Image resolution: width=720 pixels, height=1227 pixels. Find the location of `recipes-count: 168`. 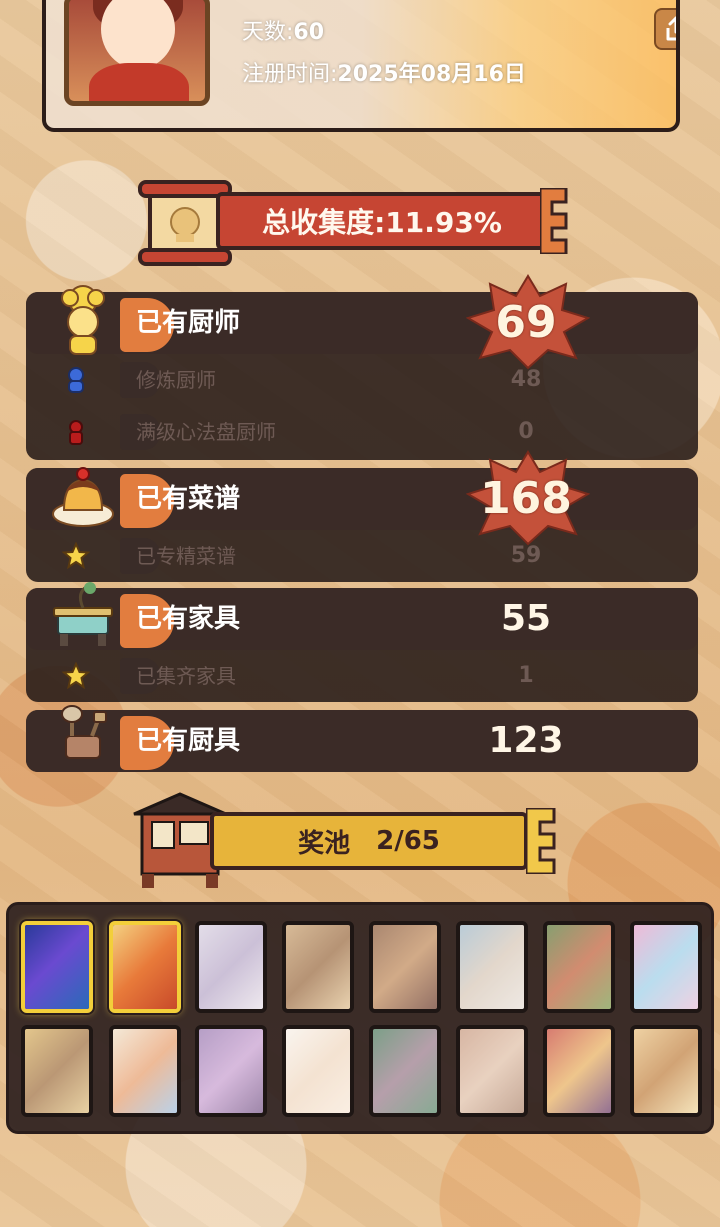

recipes-count: 168 is located at coordinates (526, 498).